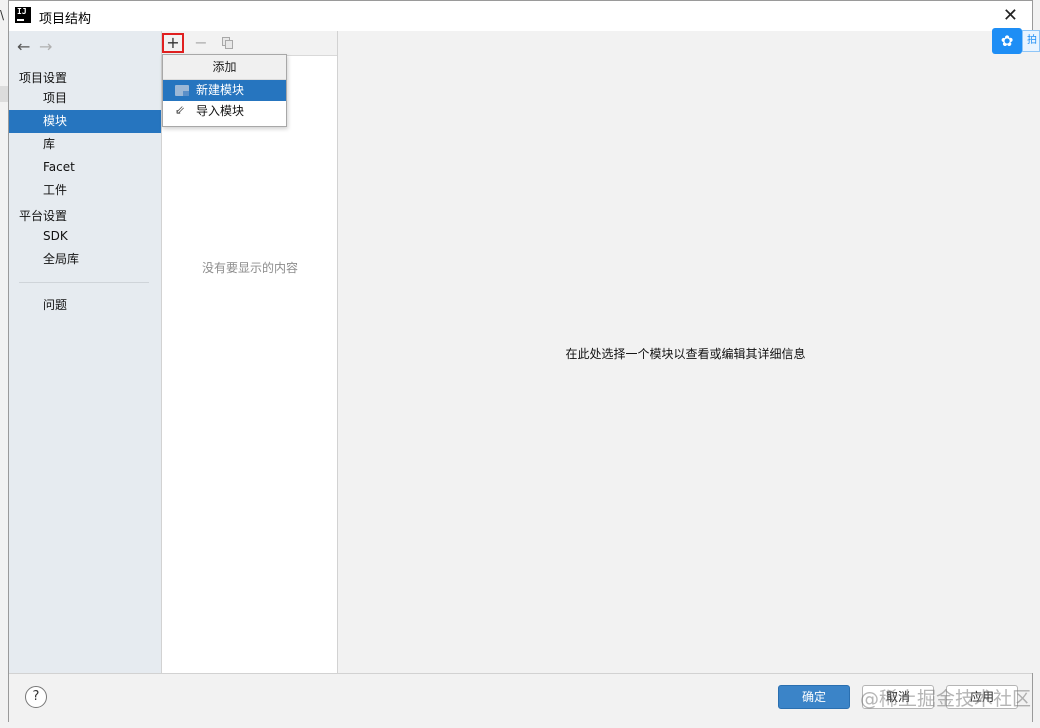 The height and width of the screenshot is (728, 1040). What do you see at coordinates (28, 46) in the screenshot?
I see `back-arrow-icon: ←` at bounding box center [28, 46].